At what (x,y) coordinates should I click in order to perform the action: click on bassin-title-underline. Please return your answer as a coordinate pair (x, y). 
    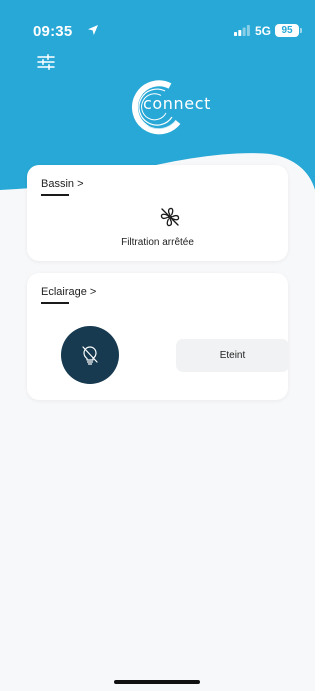
    Looking at the image, I should click on (55, 195).